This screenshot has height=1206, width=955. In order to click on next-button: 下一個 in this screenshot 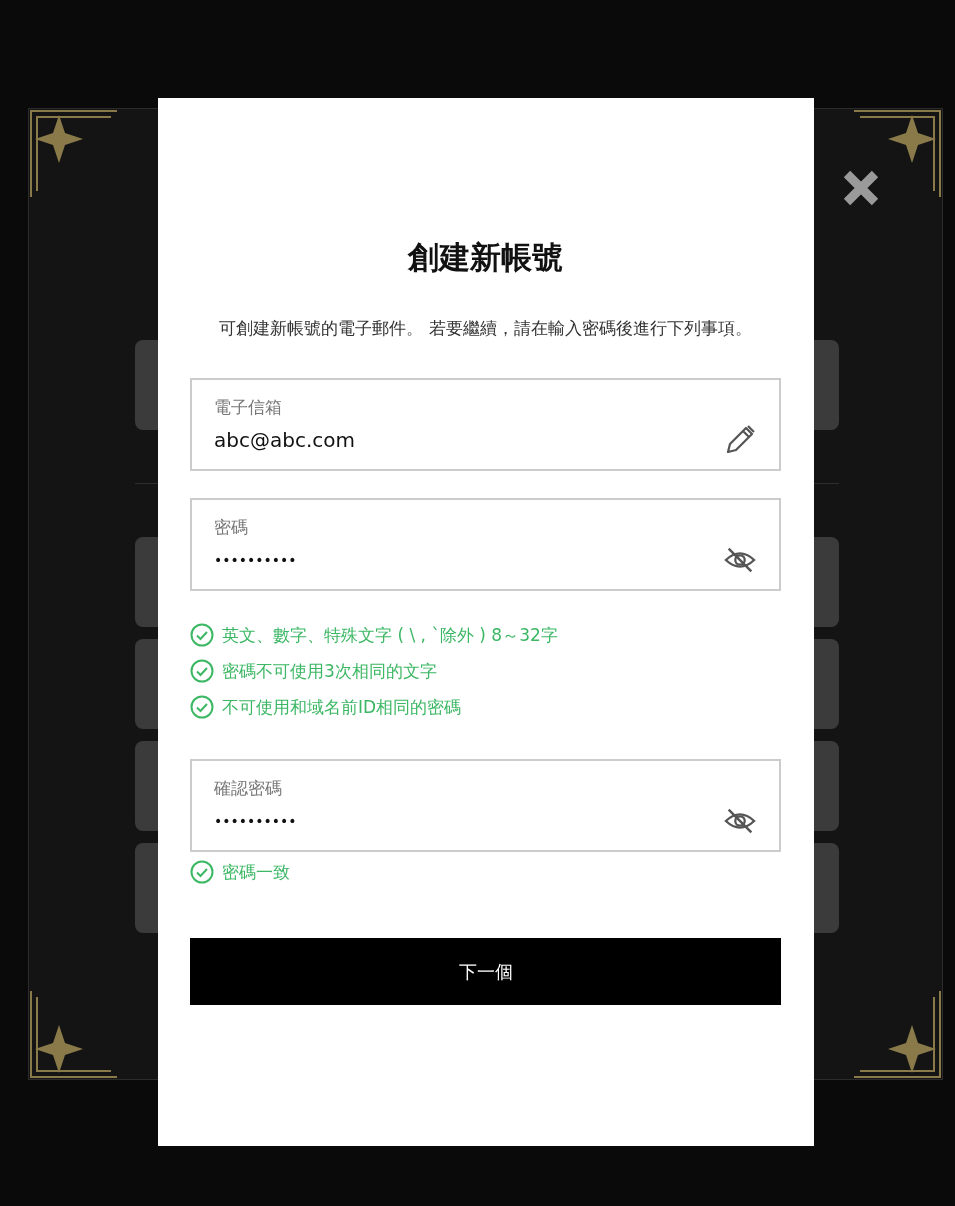, I will do `click(485, 971)`.